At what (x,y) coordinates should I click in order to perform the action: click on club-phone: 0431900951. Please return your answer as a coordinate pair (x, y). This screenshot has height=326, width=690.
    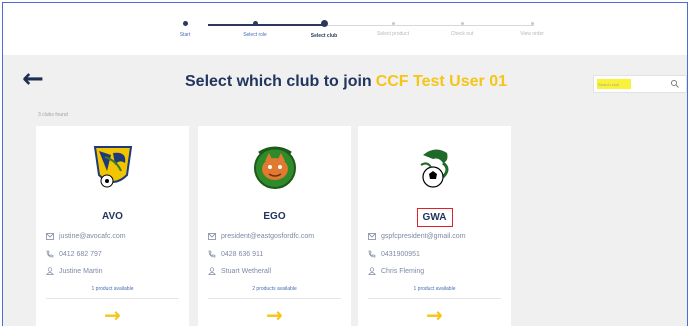
    Looking at the image, I should click on (394, 254).